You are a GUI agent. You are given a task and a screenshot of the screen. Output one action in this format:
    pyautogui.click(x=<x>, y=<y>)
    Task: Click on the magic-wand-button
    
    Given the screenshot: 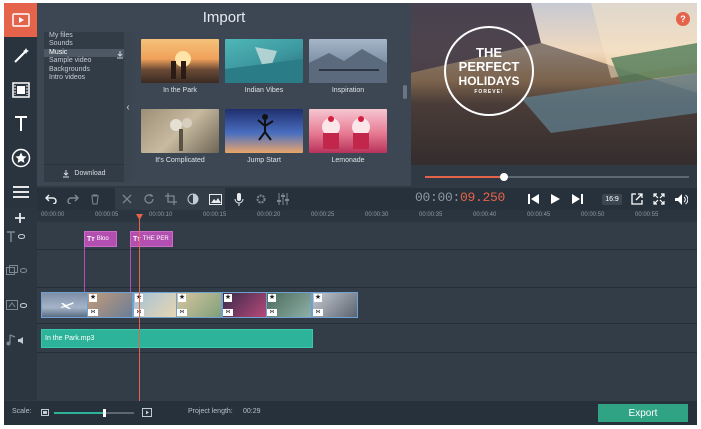 What is the action you would take?
    pyautogui.click(x=20, y=56)
    